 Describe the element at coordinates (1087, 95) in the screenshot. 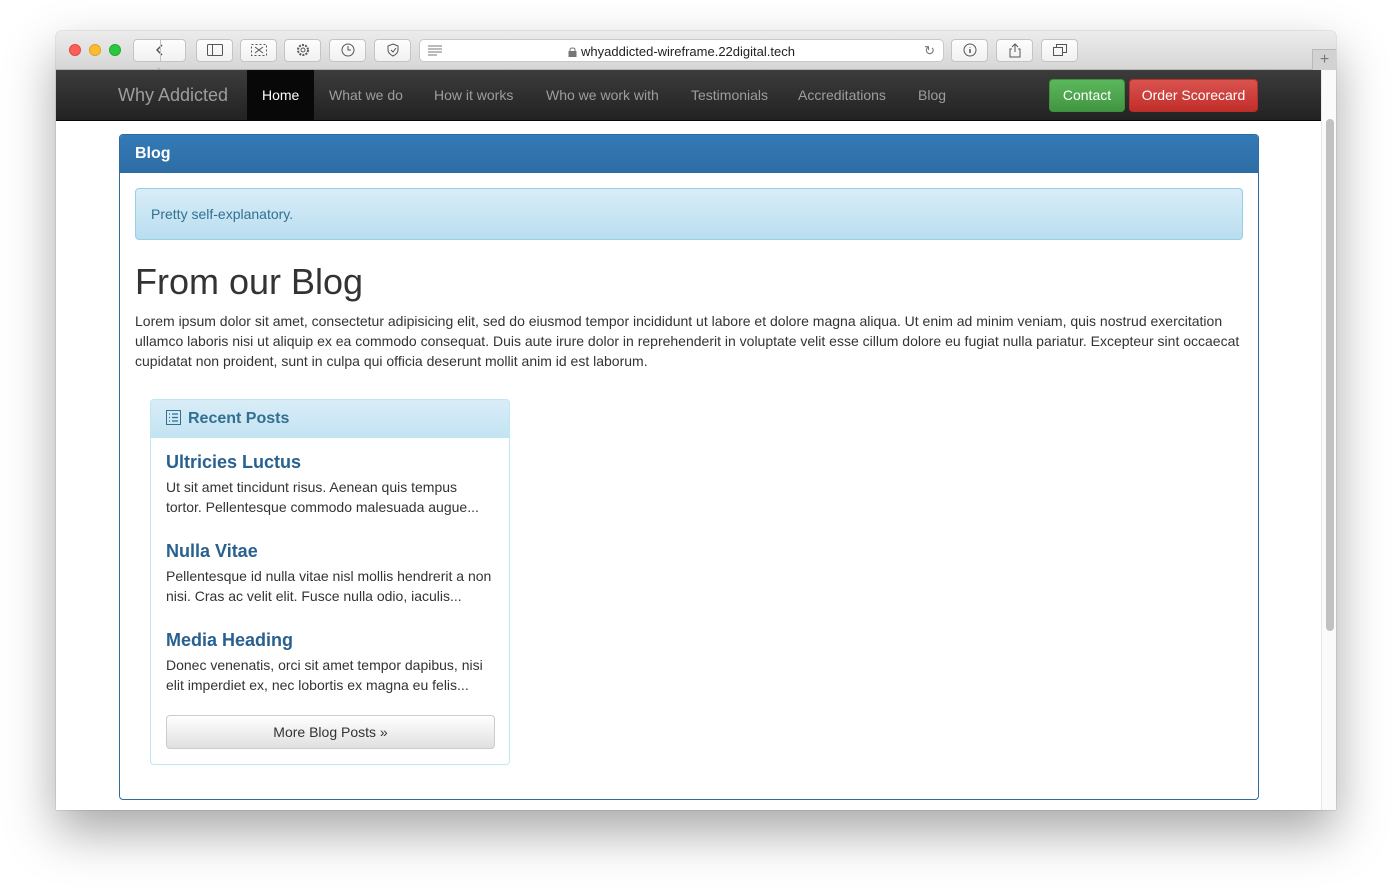

I see `contact-button: Contact` at that location.